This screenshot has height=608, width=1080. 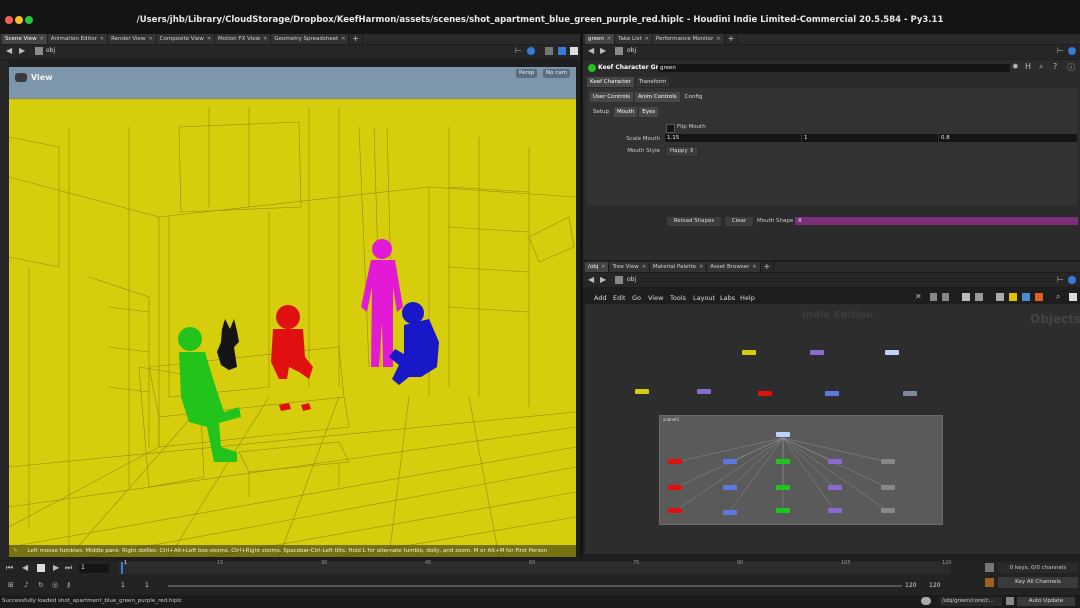 I want to click on play-icon: ▶, so click(x=56, y=567).